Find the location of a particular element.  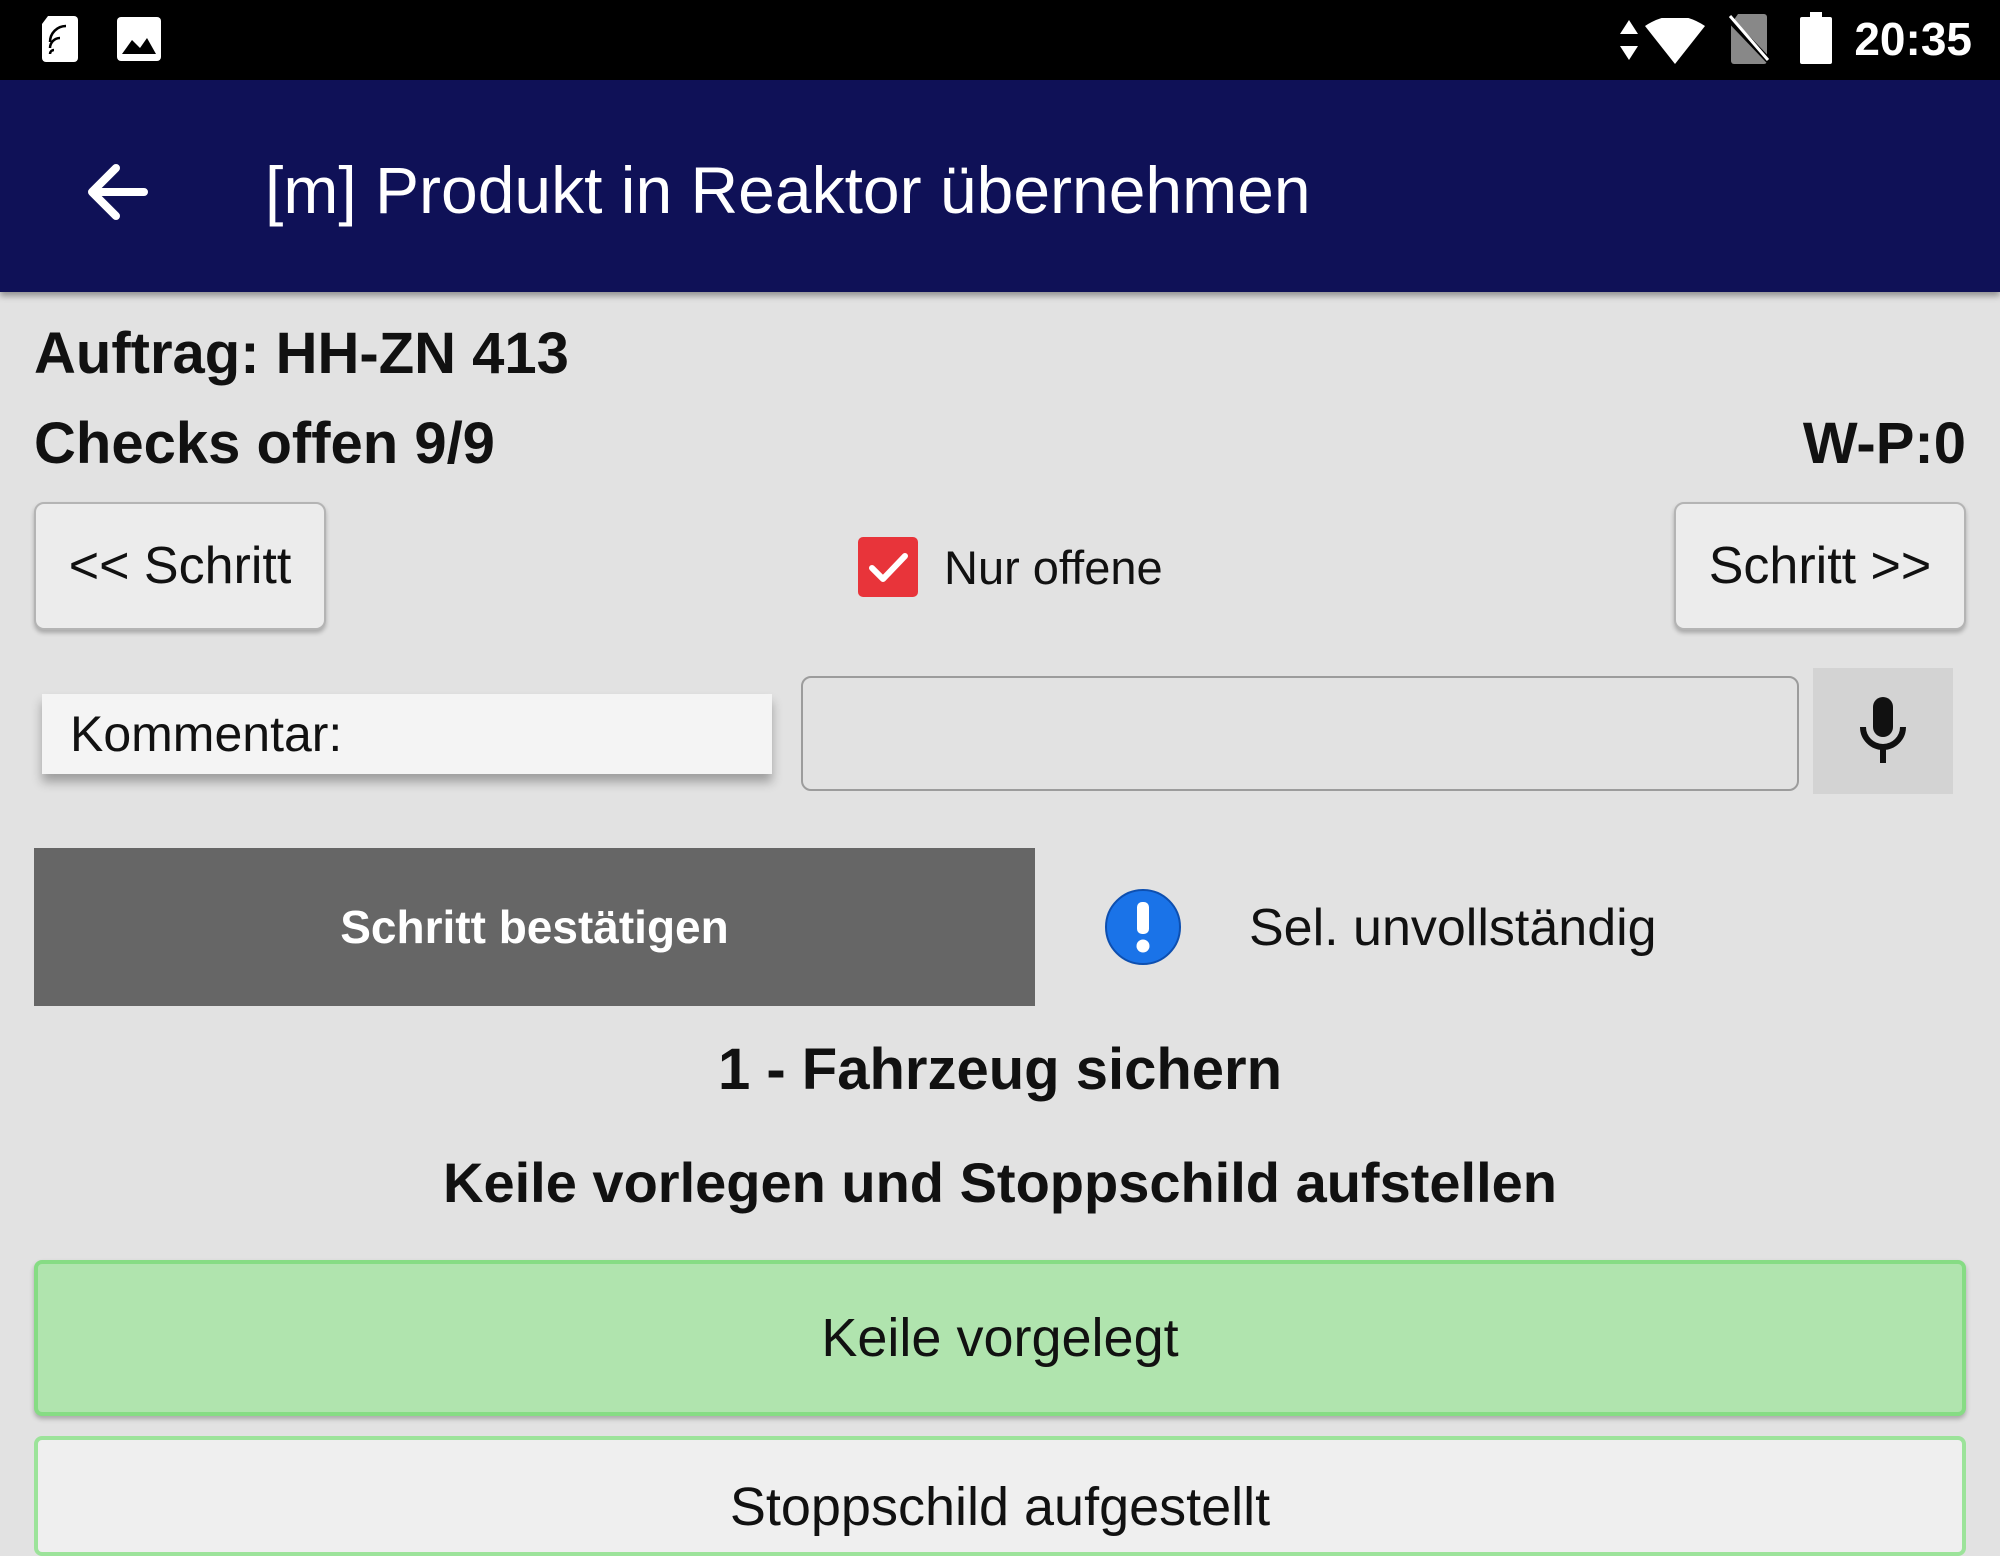

previous-step-button: << Schritt is located at coordinates (180, 566).